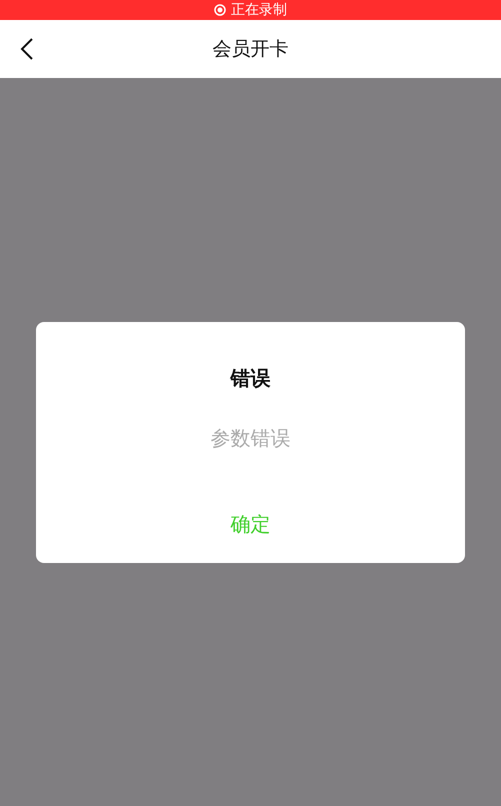  Describe the element at coordinates (250, 49) in the screenshot. I see `page-title: 会员开卡` at that location.